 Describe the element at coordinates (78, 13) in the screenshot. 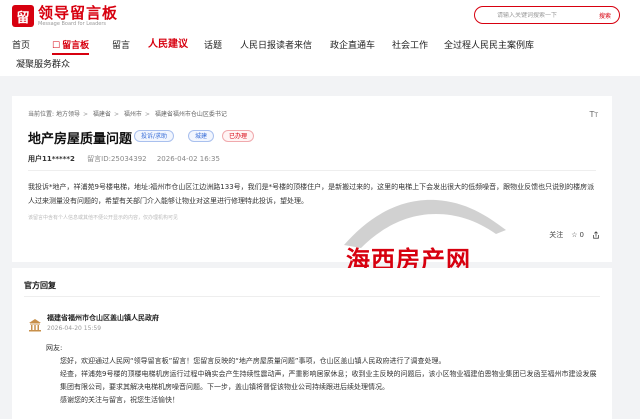

I see `logo-title: 领导留言板` at that location.